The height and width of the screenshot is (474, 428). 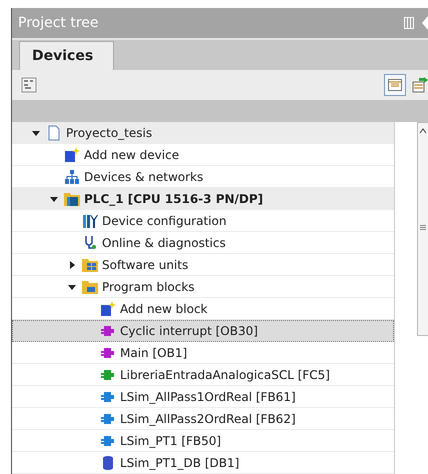 I want to click on grip-icon, so click(x=423, y=227).